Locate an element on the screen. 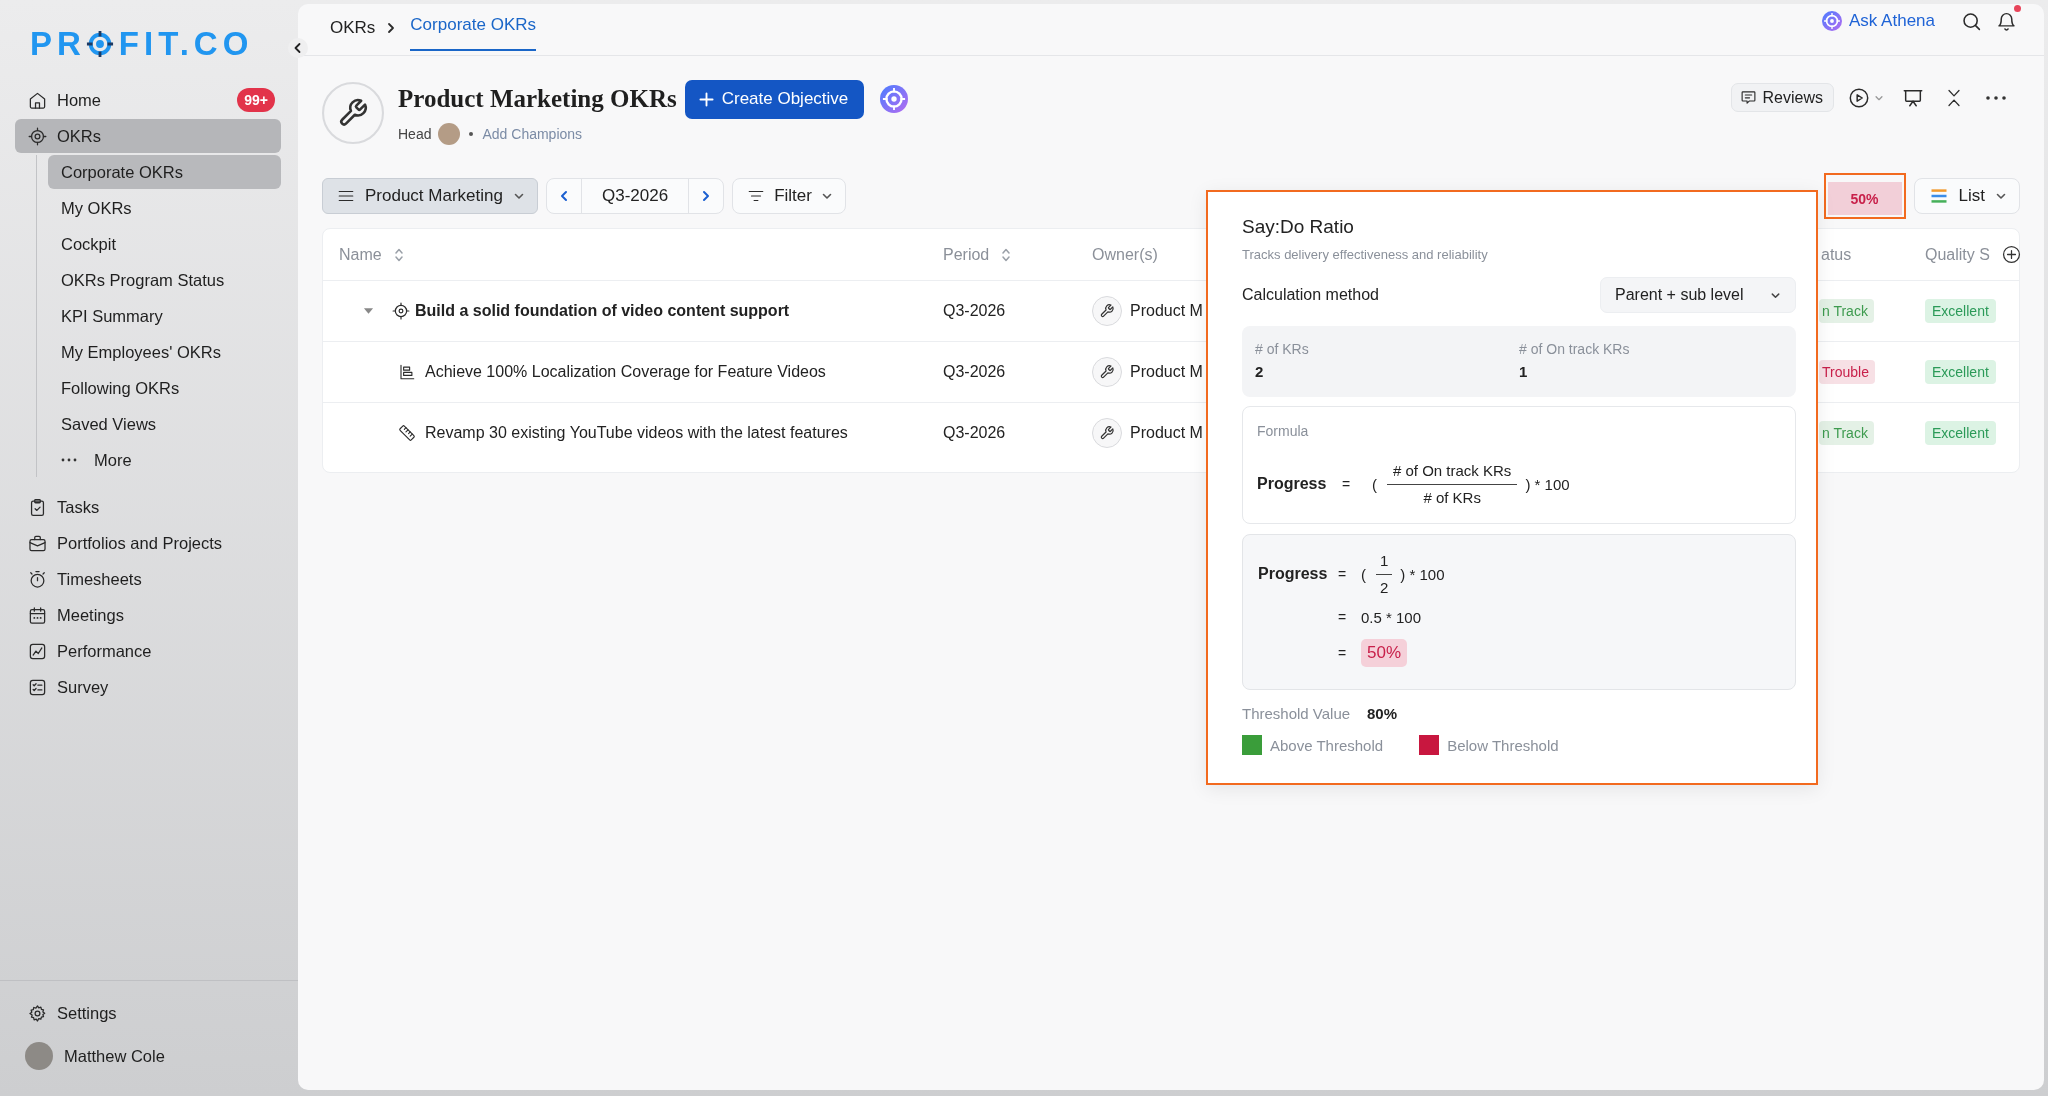  settings-link: Settings is located at coordinates (148, 1013).